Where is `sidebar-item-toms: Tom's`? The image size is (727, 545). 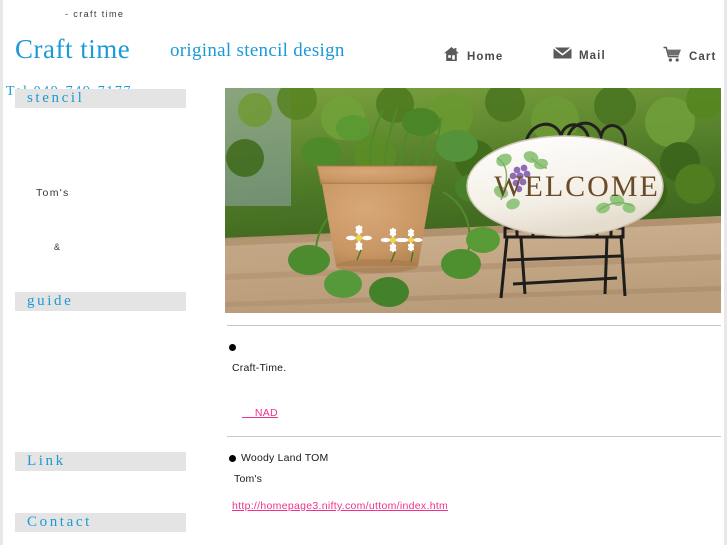
sidebar-item-toms: Tom's is located at coordinates (53, 193).